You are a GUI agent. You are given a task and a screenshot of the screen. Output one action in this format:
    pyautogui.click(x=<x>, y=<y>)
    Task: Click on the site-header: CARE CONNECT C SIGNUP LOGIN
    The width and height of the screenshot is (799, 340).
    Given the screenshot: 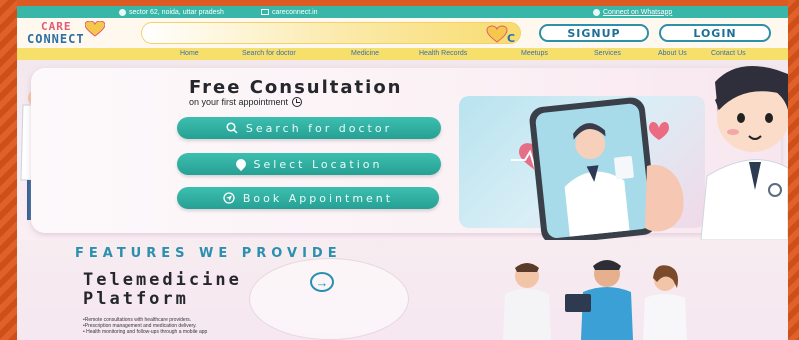 What is the action you would take?
    pyautogui.click(x=402, y=33)
    